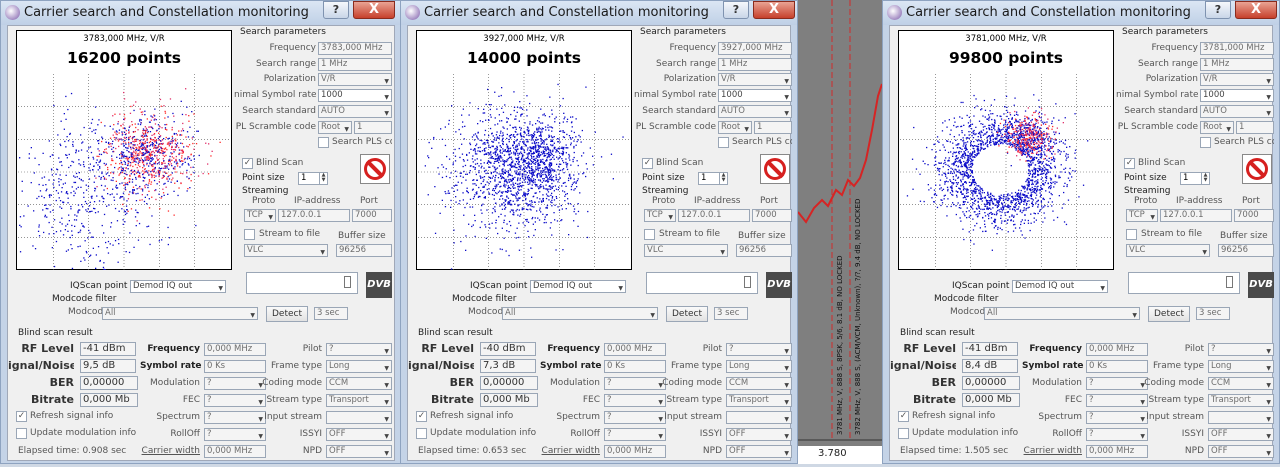 The width and height of the screenshot is (1280, 467). I want to click on frequency-field: 3783,000 MHz, so click(355, 48).